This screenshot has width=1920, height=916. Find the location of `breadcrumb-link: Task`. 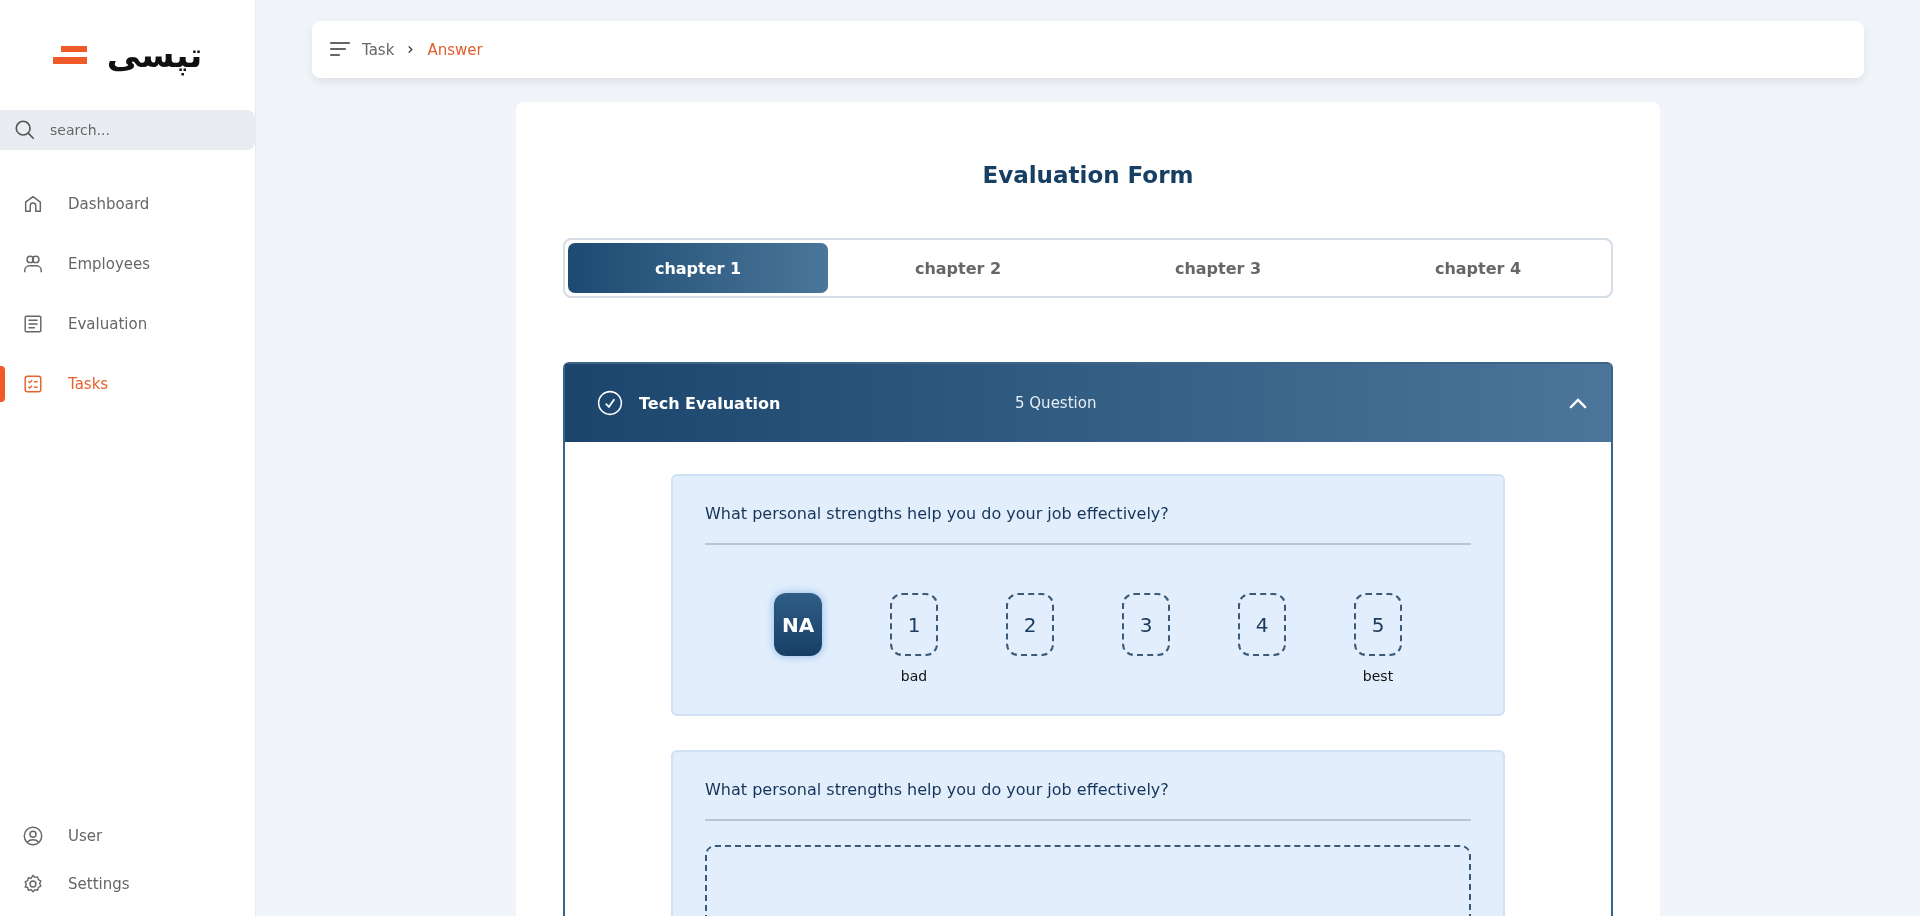

breadcrumb-link: Task is located at coordinates (378, 49).